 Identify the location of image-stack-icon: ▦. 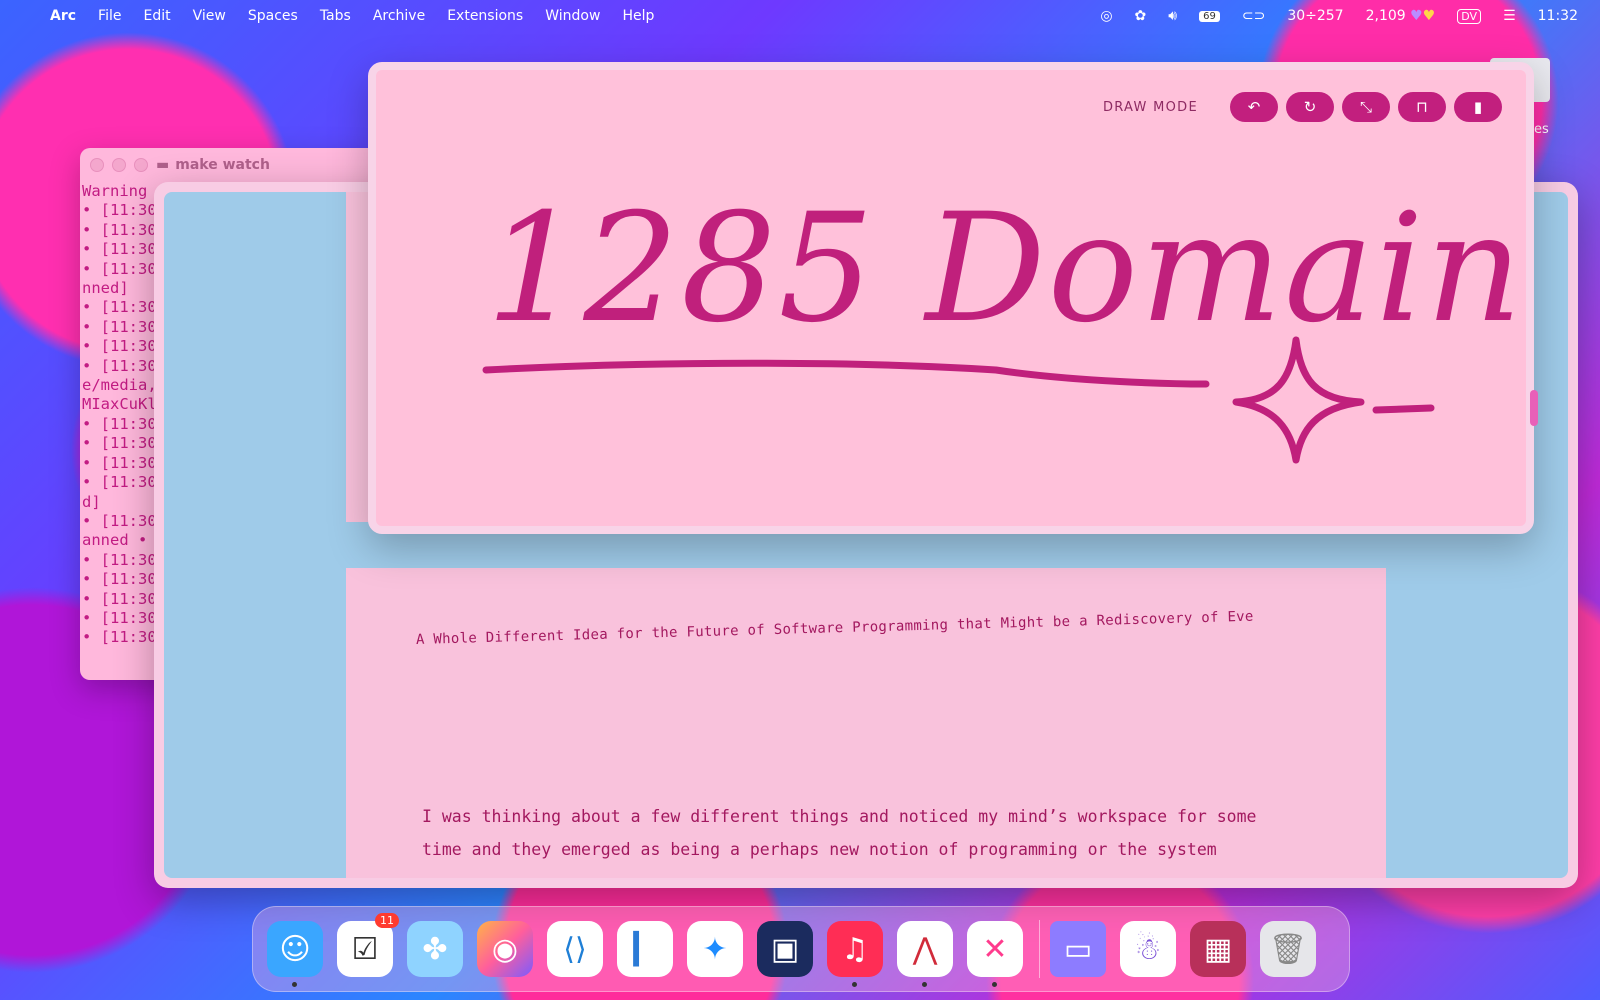
(1218, 949).